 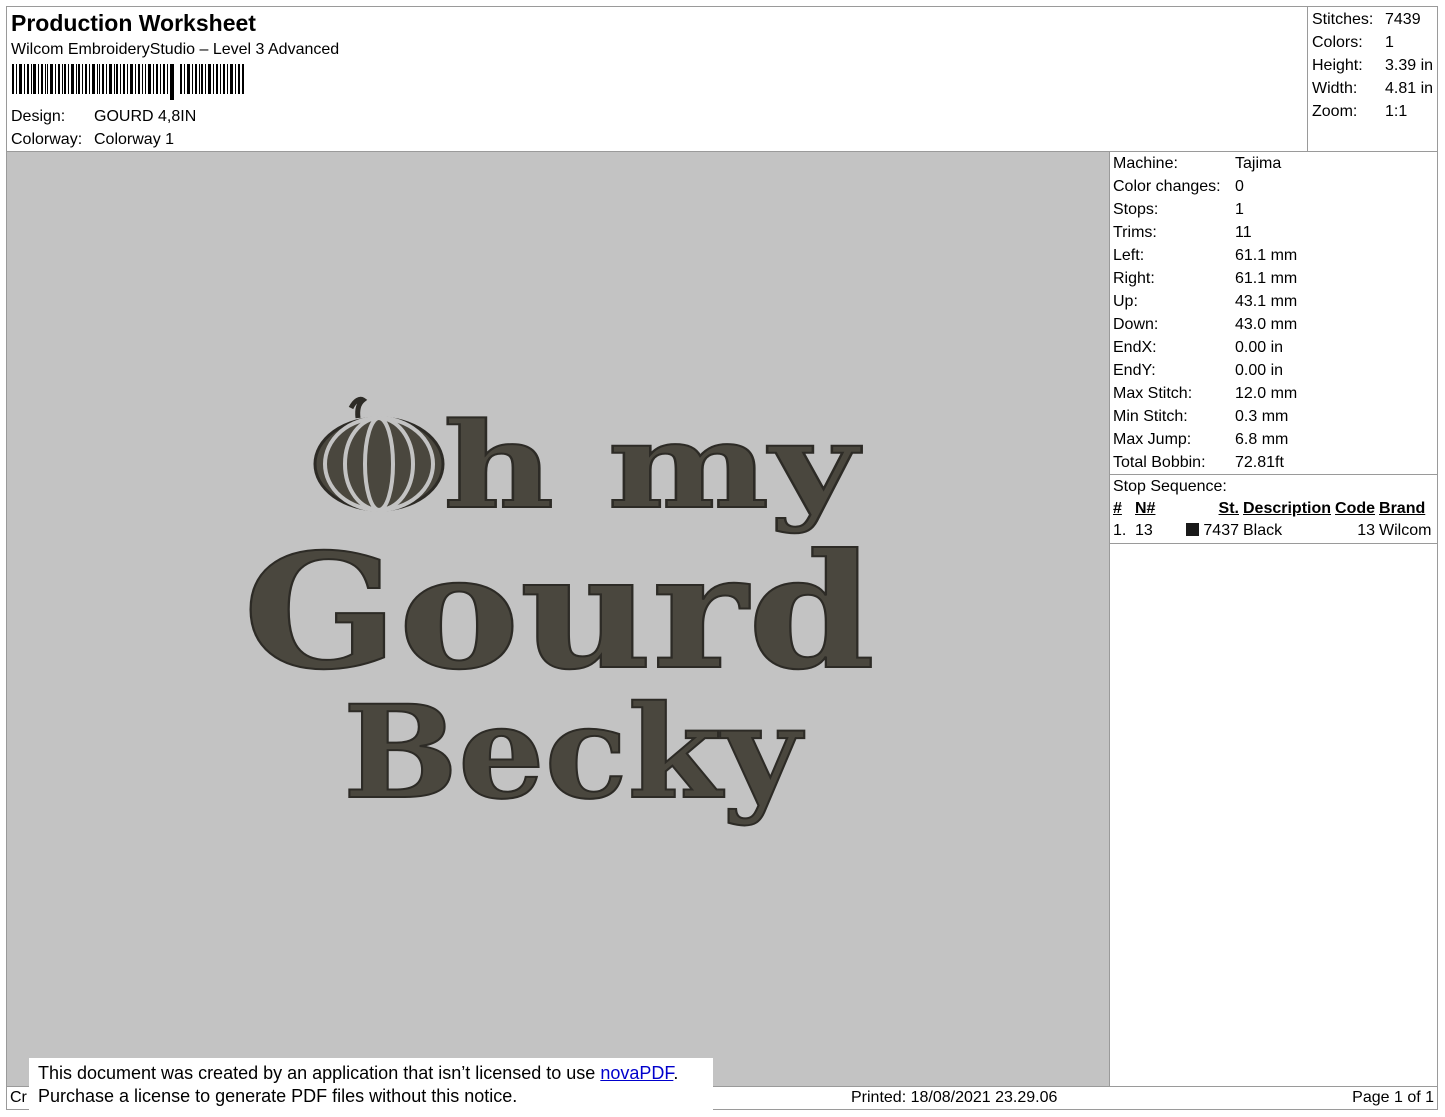 What do you see at coordinates (954, 1097) in the screenshot?
I see `footer-printed-date: Printed: 18/08/2021 23.29.06` at bounding box center [954, 1097].